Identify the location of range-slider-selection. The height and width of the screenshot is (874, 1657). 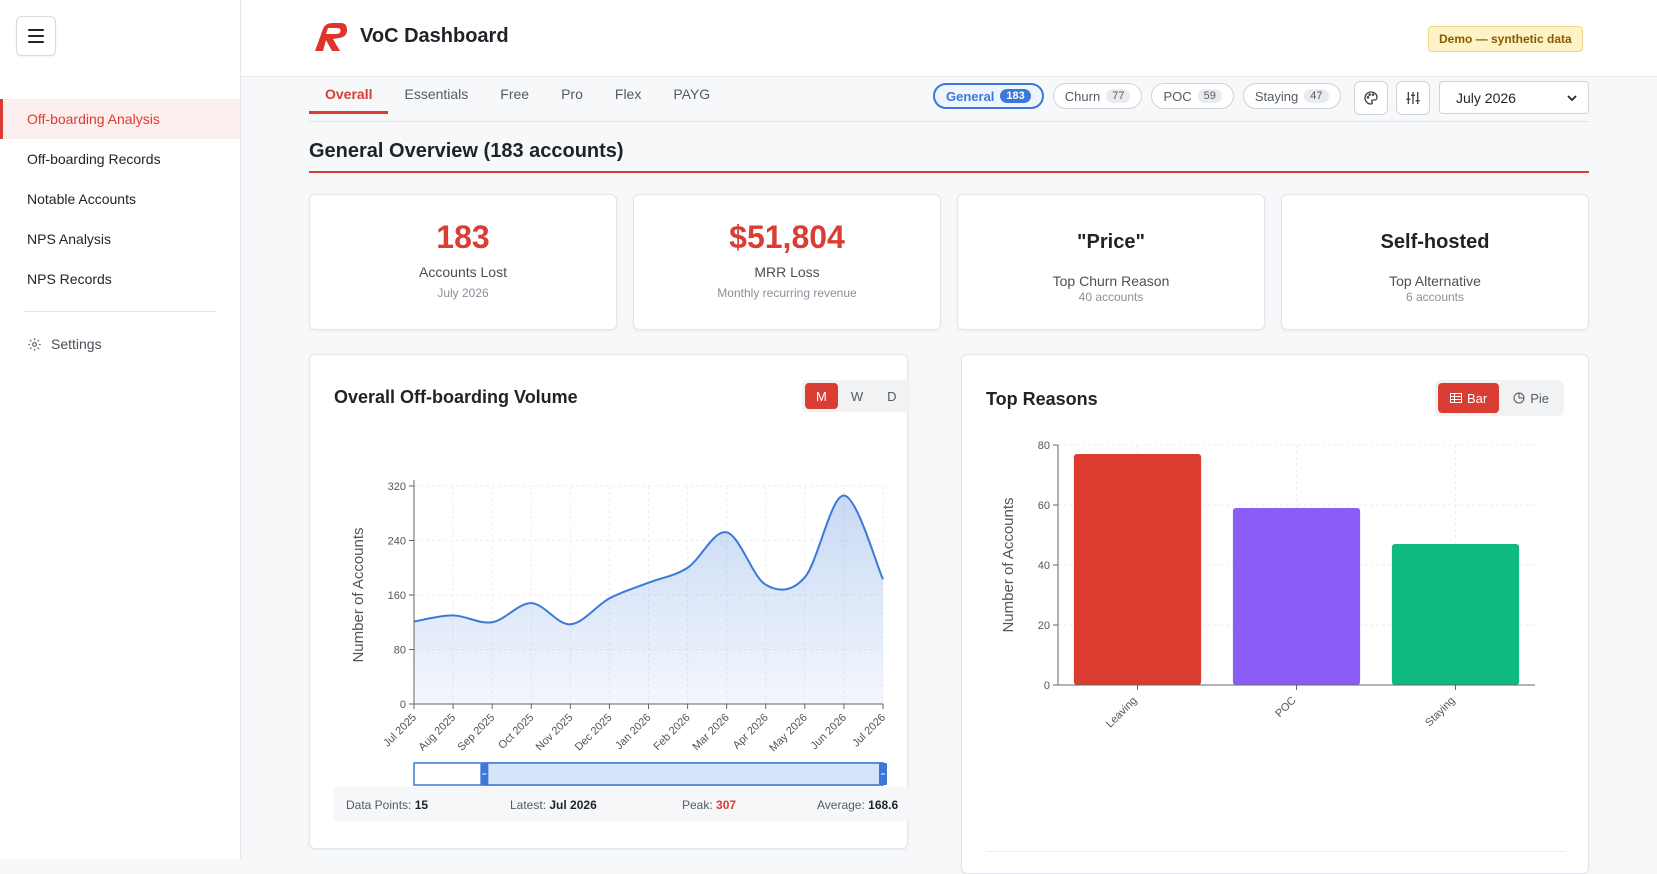
(683, 774).